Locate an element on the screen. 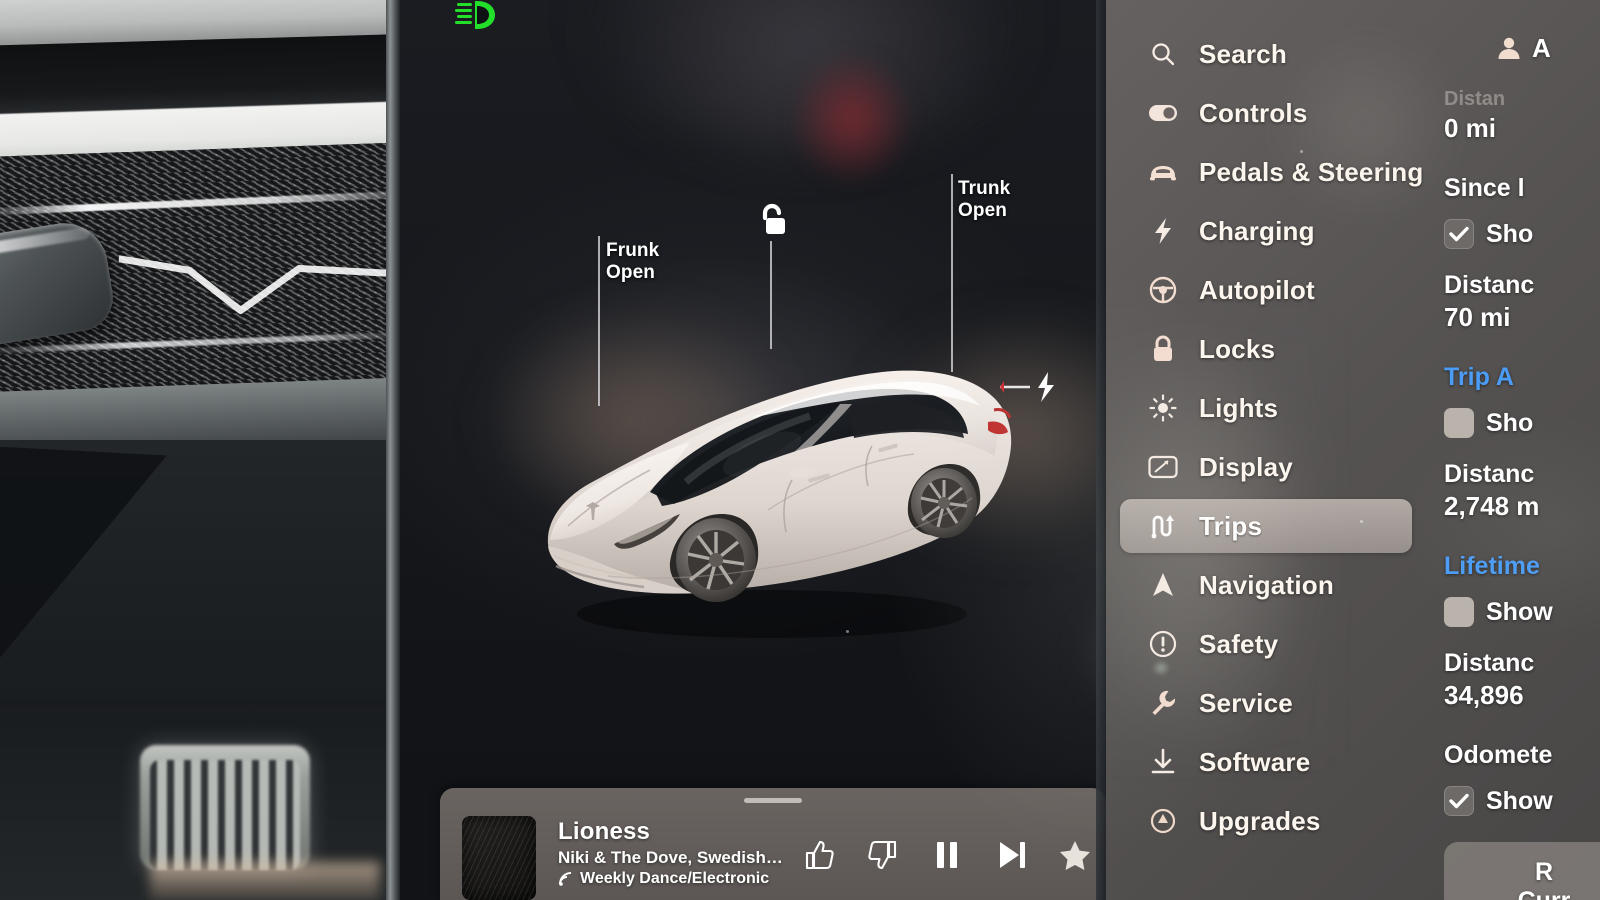 This screenshot has height=900, width=1600. sidebar-item-display: Display is located at coordinates (1266, 467).